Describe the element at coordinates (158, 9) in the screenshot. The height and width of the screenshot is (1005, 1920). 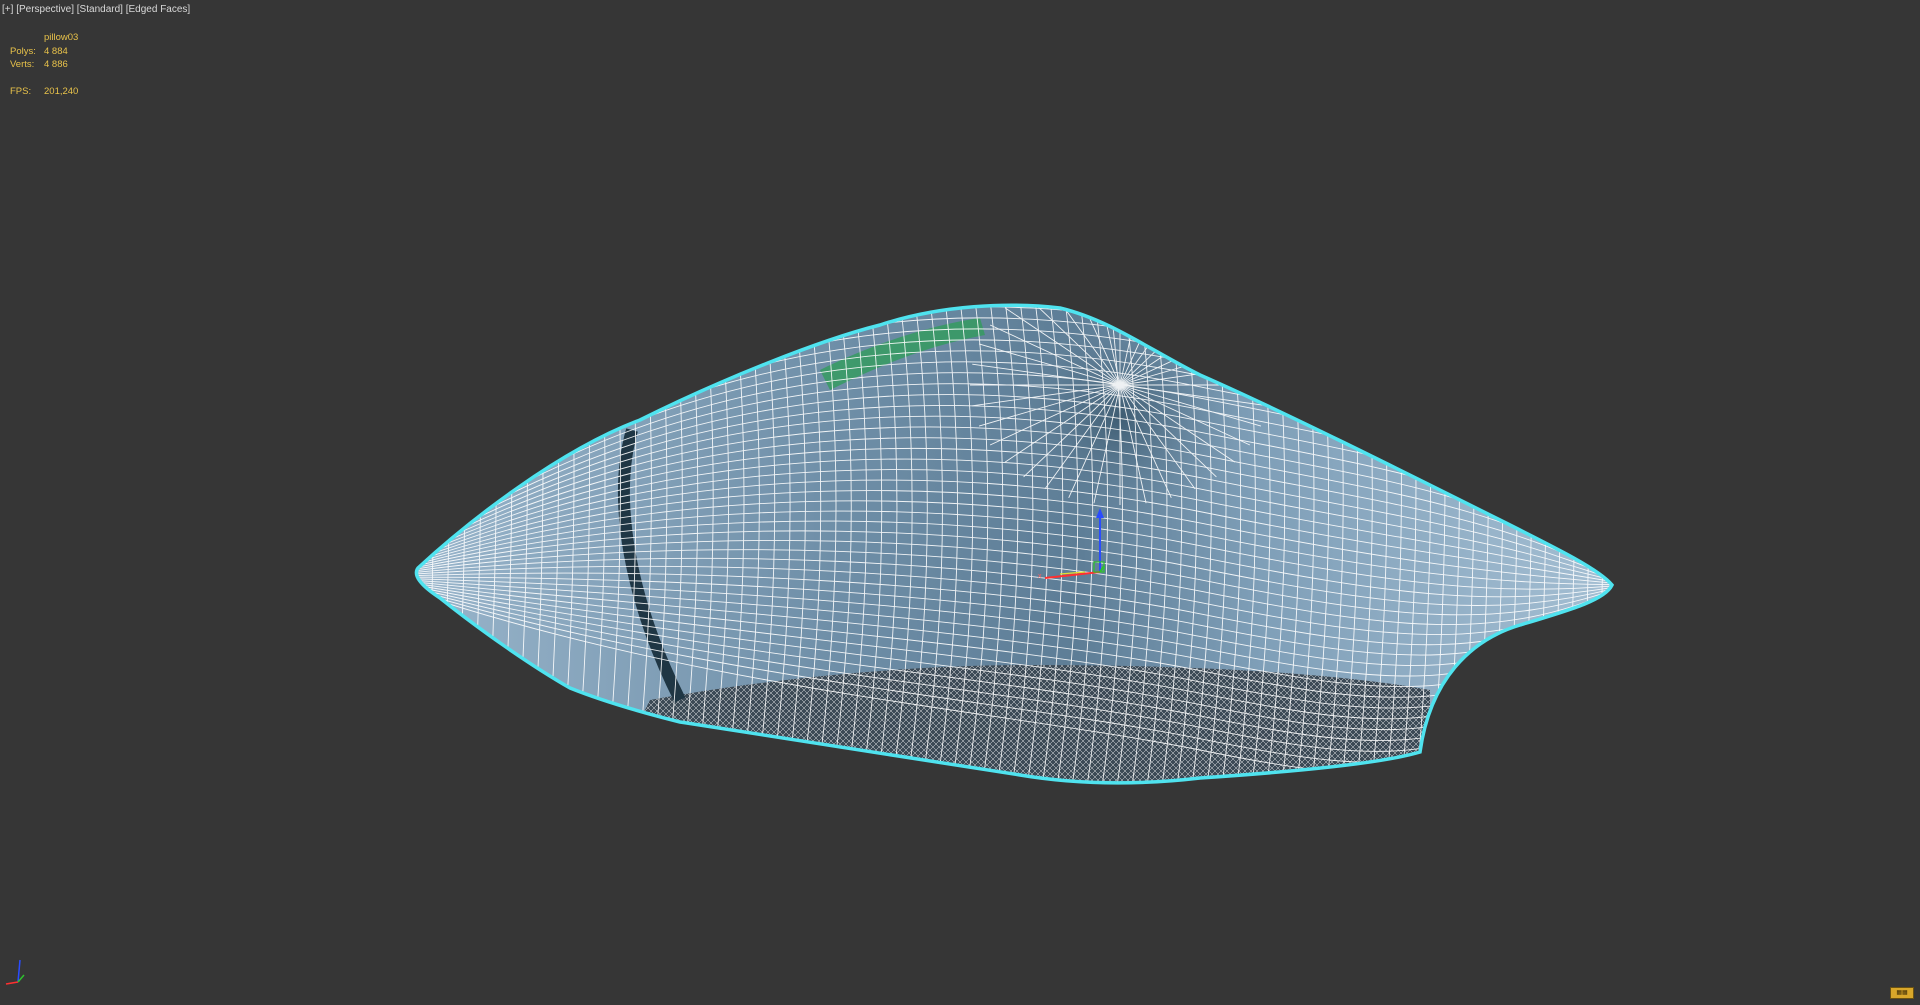
I see `viewport-edged-faces-menu: [Edged Faces]` at that location.